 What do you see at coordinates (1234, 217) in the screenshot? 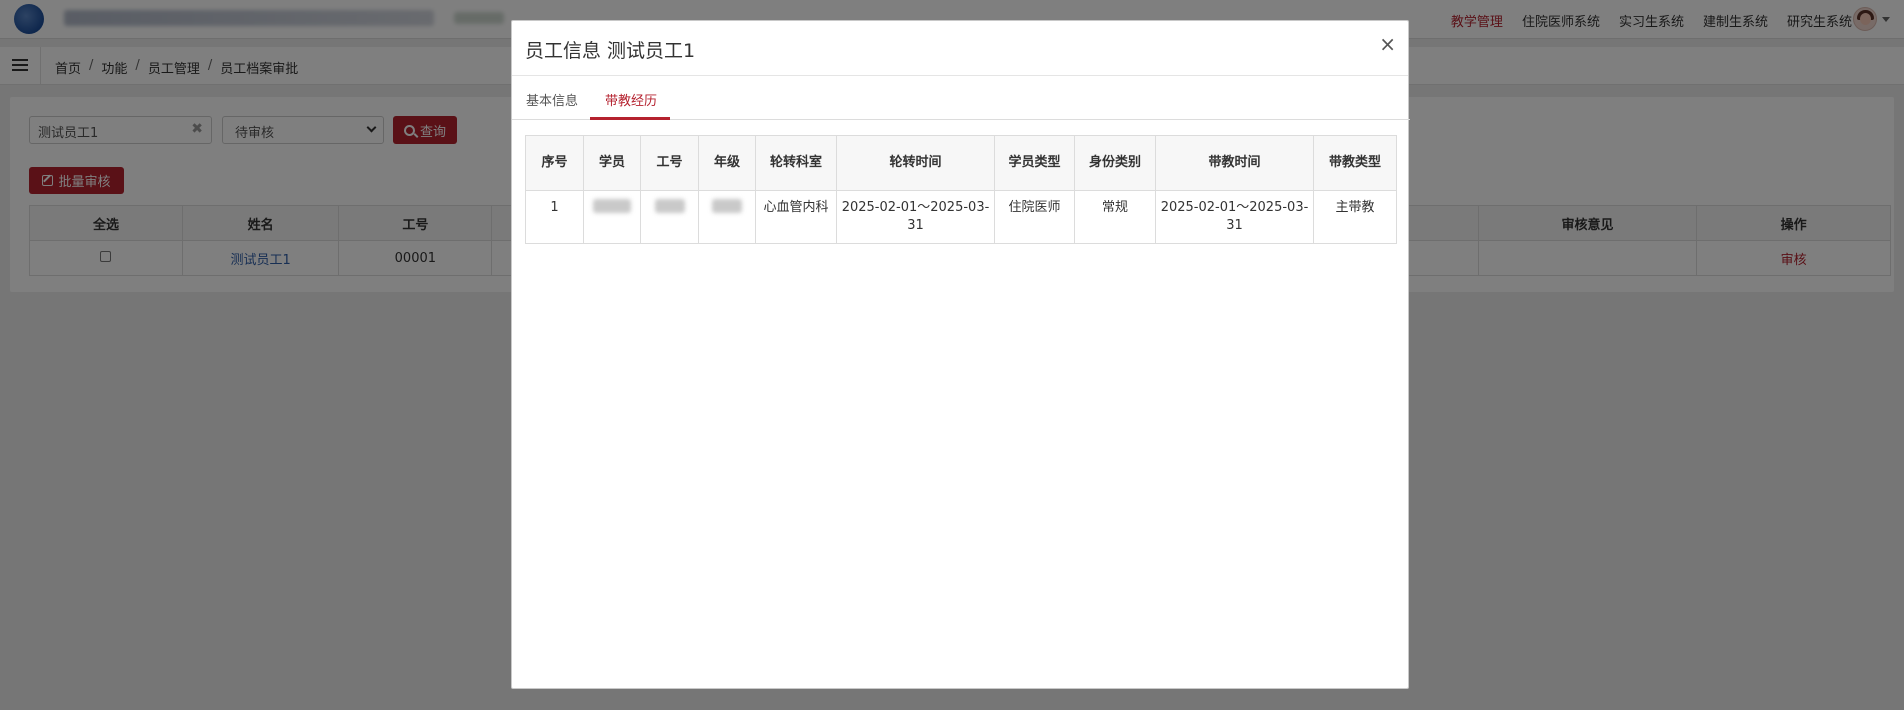
I see `row-teaching-time: 2025-02-01～2025-03-31` at bounding box center [1234, 217].